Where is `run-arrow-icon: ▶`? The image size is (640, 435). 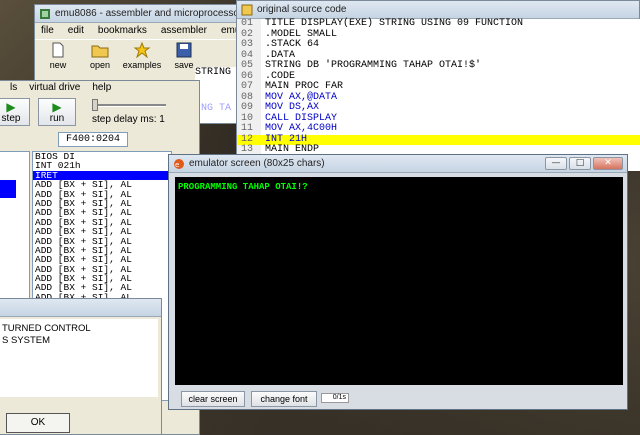 run-arrow-icon: ▶ is located at coordinates (57, 107).